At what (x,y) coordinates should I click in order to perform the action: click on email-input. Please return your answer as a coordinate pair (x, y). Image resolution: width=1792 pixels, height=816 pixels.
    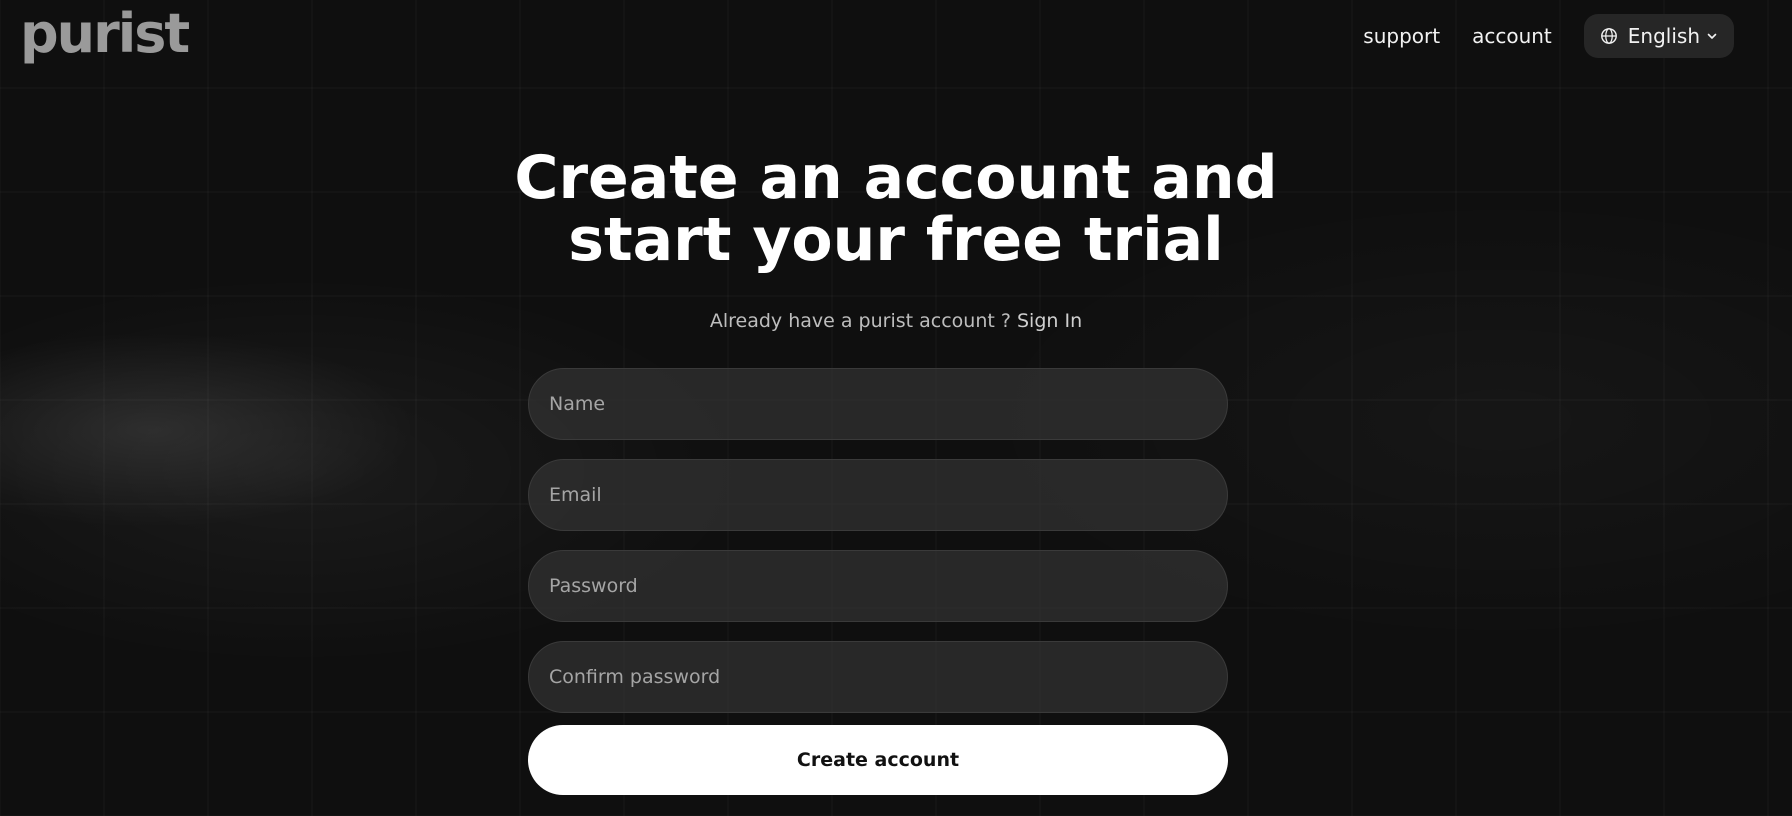
    Looking at the image, I should click on (878, 495).